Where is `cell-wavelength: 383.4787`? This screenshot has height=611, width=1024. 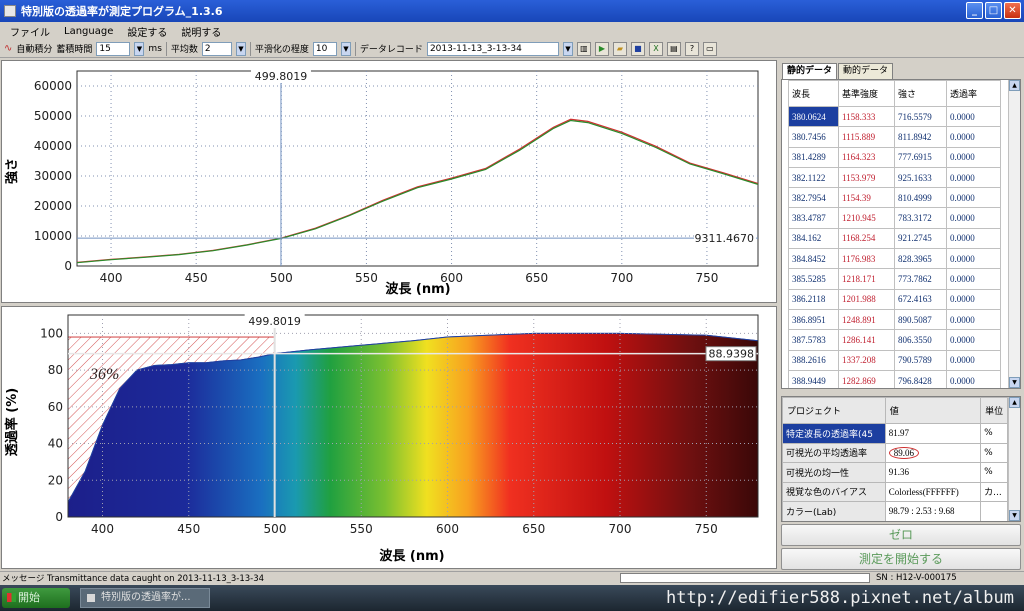 cell-wavelength: 383.4787 is located at coordinates (813, 218).